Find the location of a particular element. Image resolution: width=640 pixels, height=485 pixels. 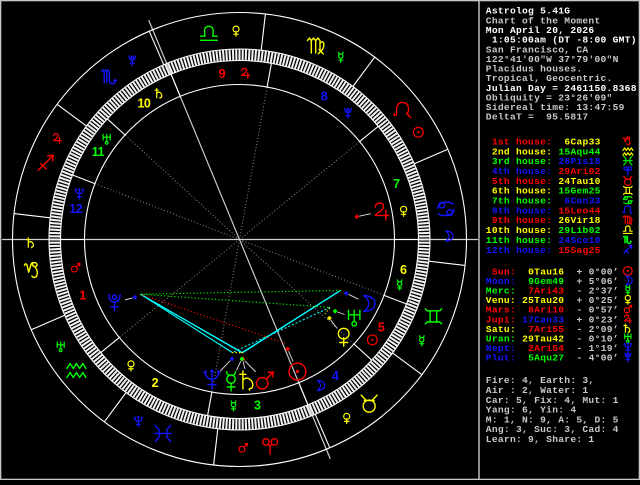

svg-text: 12 is located at coordinates (75, 209).